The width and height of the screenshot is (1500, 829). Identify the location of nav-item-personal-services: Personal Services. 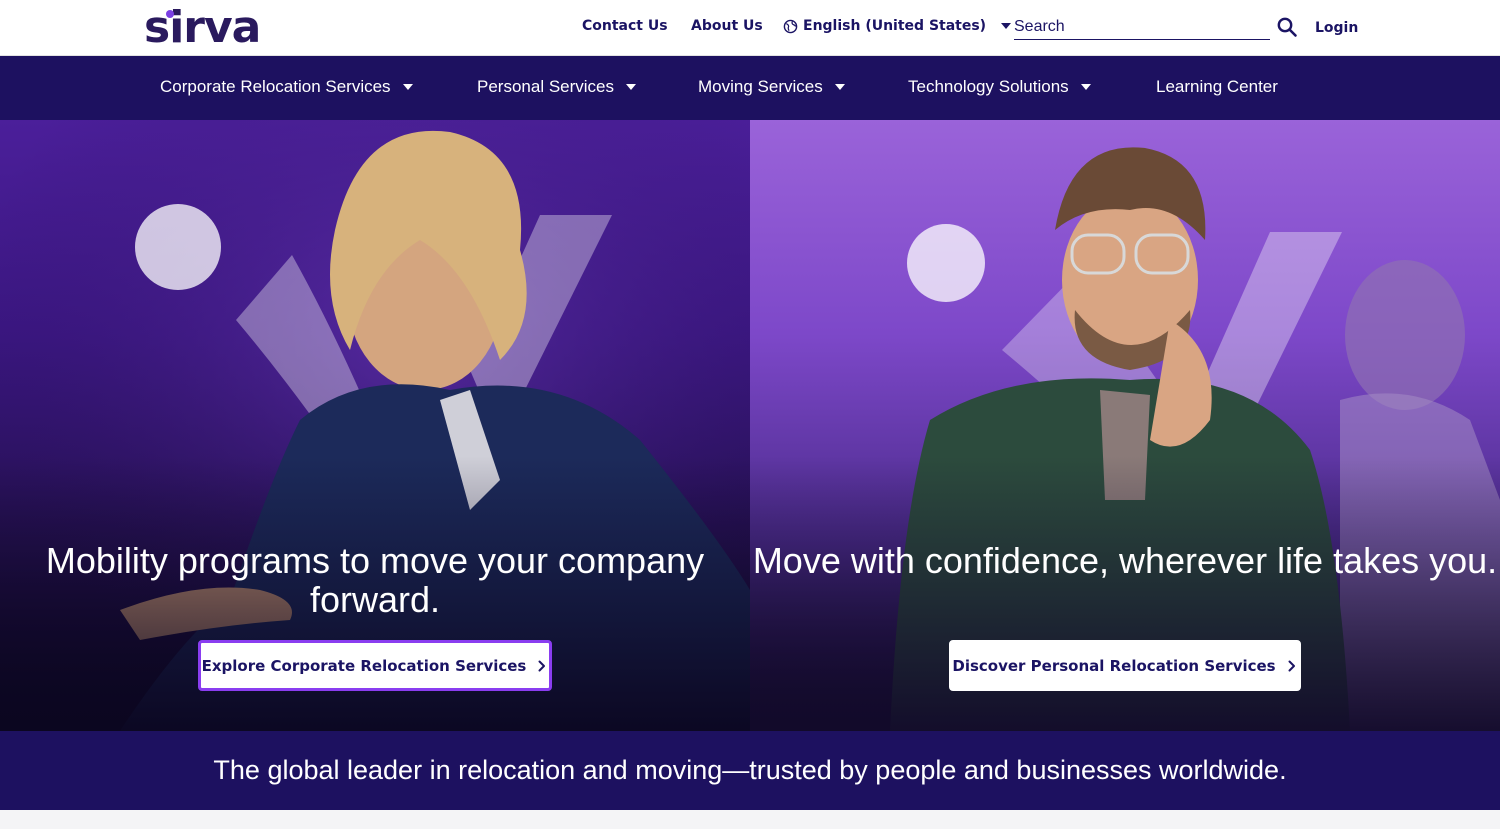
(557, 87).